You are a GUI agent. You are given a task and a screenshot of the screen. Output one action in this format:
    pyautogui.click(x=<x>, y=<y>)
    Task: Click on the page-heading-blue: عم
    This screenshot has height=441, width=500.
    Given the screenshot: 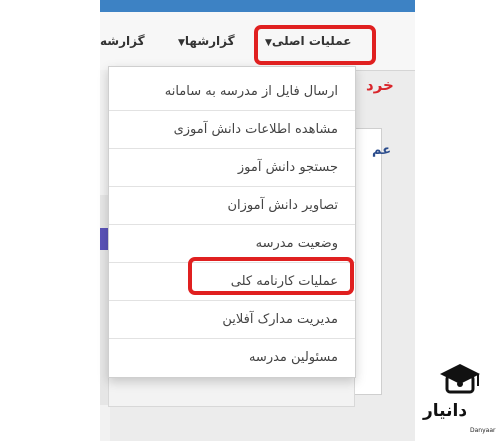 What is the action you would take?
    pyautogui.click(x=382, y=150)
    